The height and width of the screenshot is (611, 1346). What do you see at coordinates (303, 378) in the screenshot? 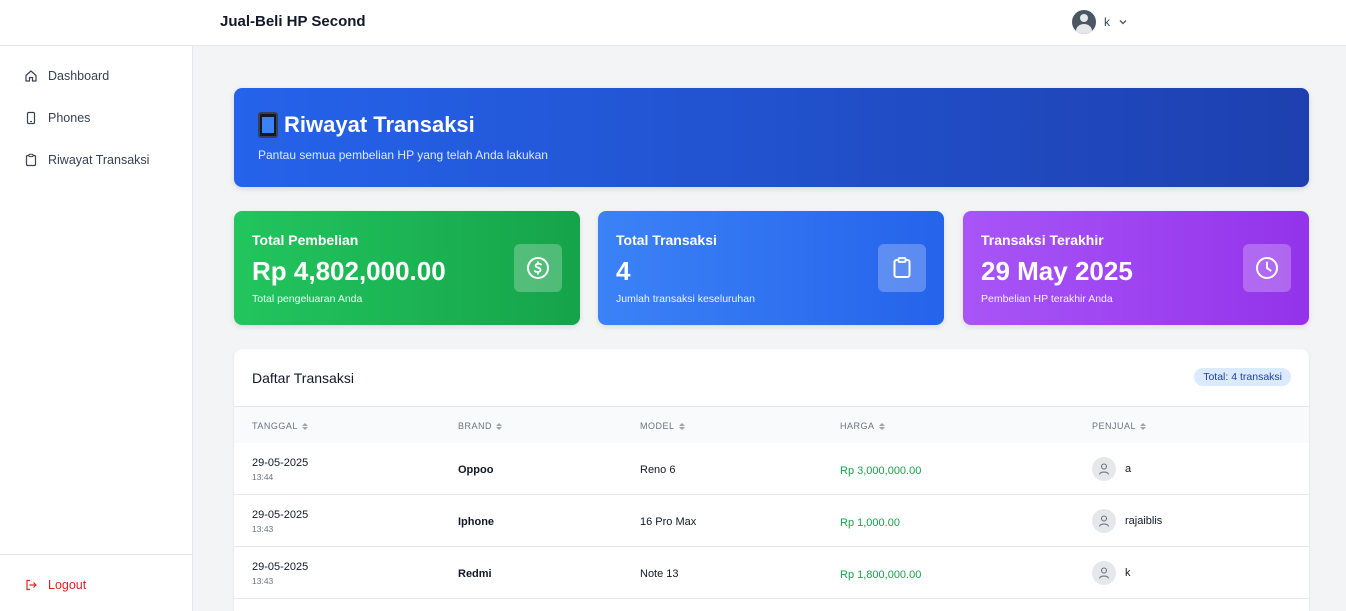
I see `panel-title: Daftar Transaksi` at bounding box center [303, 378].